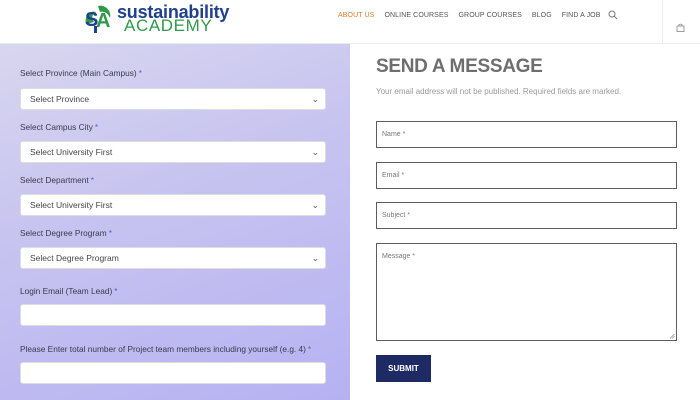 The width and height of the screenshot is (700, 400). I want to click on nav-about-us: ABOUT US, so click(356, 15).